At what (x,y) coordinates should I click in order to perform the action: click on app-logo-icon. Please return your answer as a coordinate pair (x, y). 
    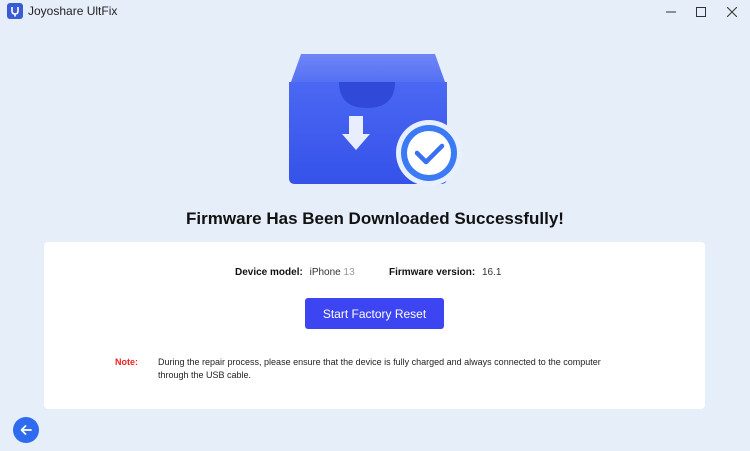
    Looking at the image, I should click on (15, 11).